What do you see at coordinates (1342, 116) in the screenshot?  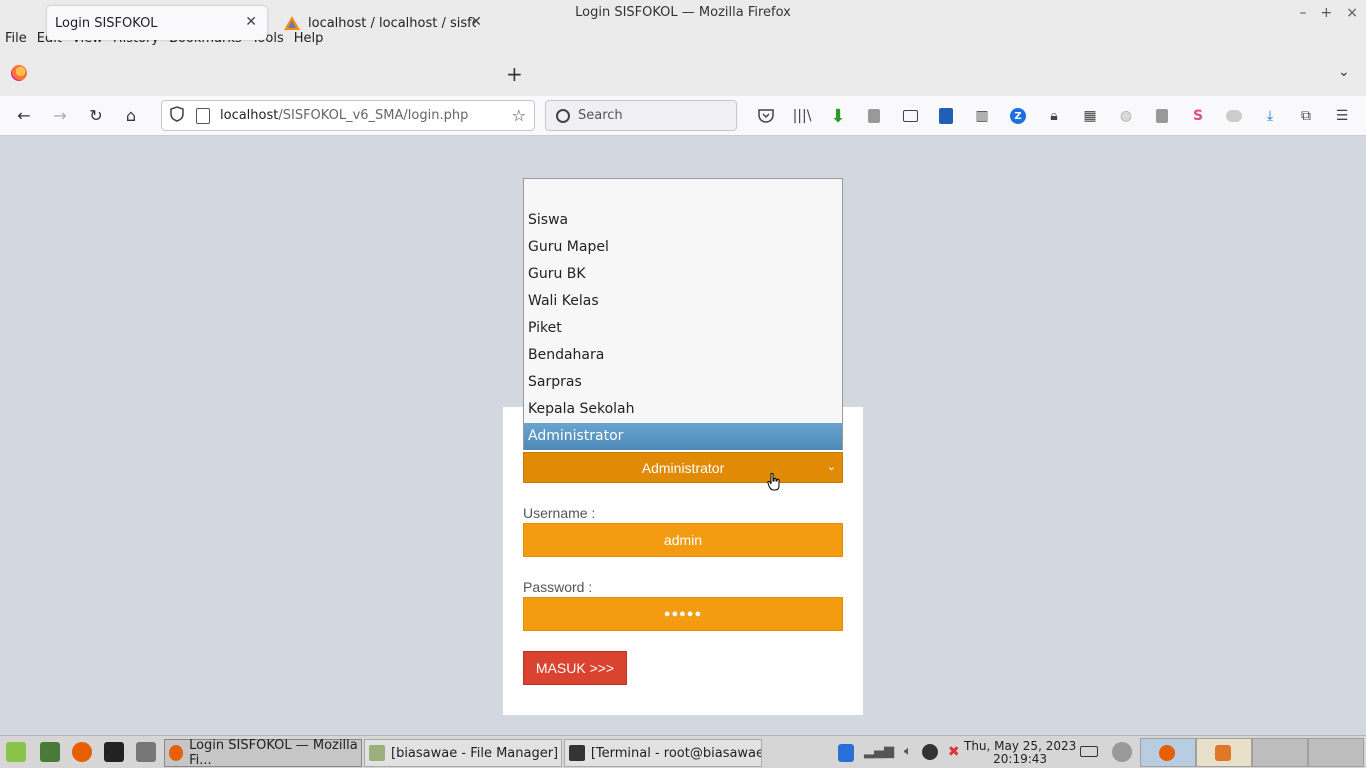 I see `hamburger-menu-icon: ☰` at bounding box center [1342, 116].